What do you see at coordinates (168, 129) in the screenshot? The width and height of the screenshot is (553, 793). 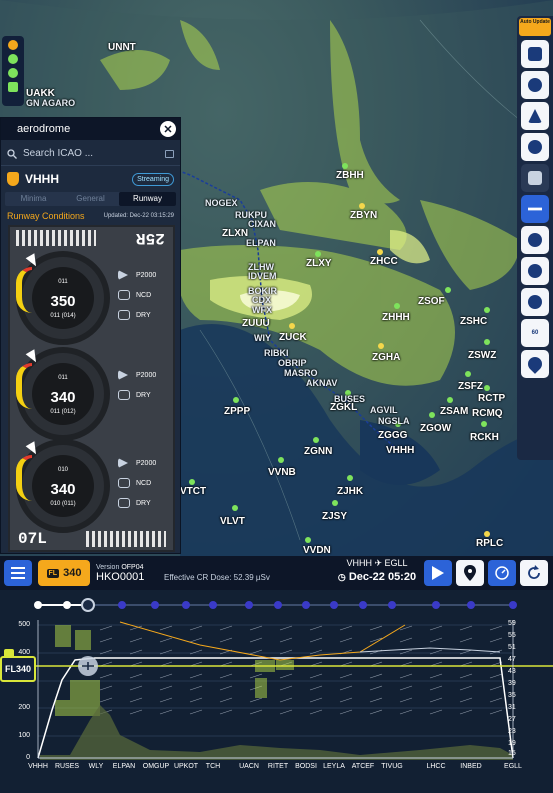 I see `close-button: ✕` at bounding box center [168, 129].